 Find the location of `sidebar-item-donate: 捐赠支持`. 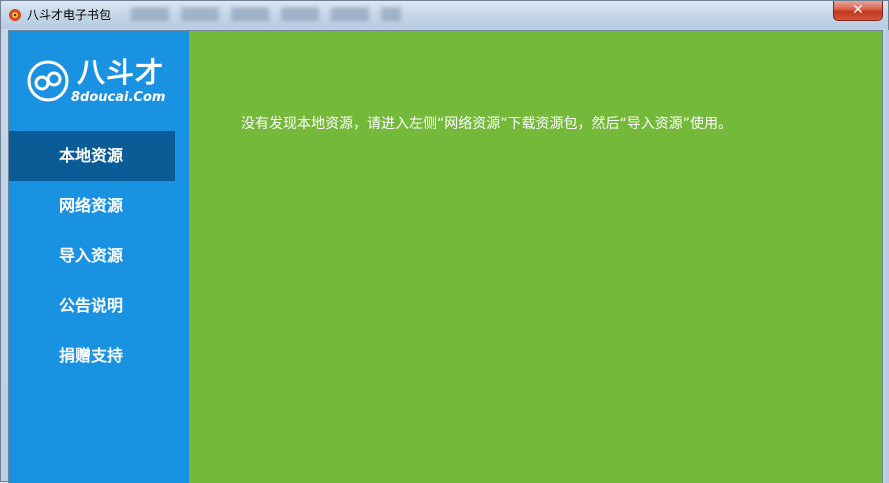

sidebar-item-donate: 捐赠支持 is located at coordinates (99, 356).